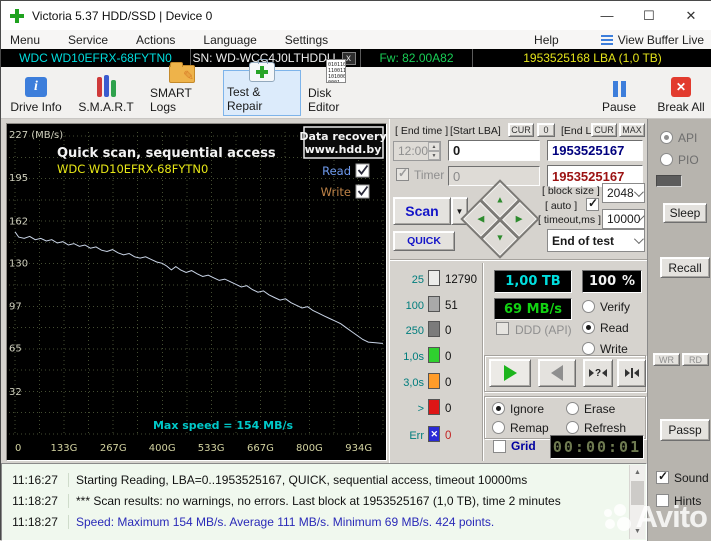 This screenshot has height=541, width=711. What do you see at coordinates (570, 220) in the screenshot?
I see `timeout-label: [ timeout,ms ]` at bounding box center [570, 220].